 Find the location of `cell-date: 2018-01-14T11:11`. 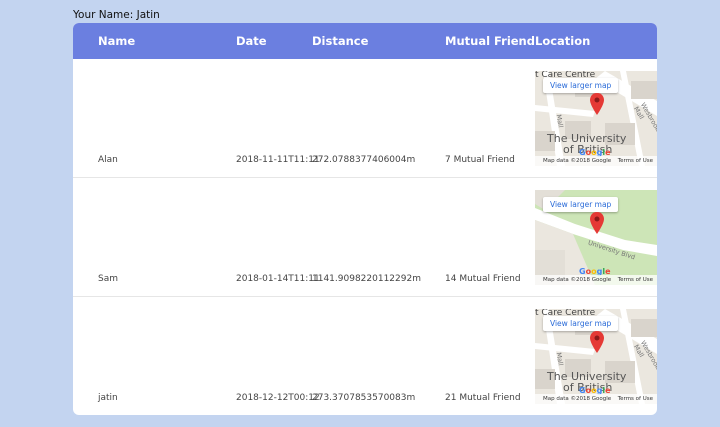

cell-date: 2018-01-14T11:11 is located at coordinates (278, 279).